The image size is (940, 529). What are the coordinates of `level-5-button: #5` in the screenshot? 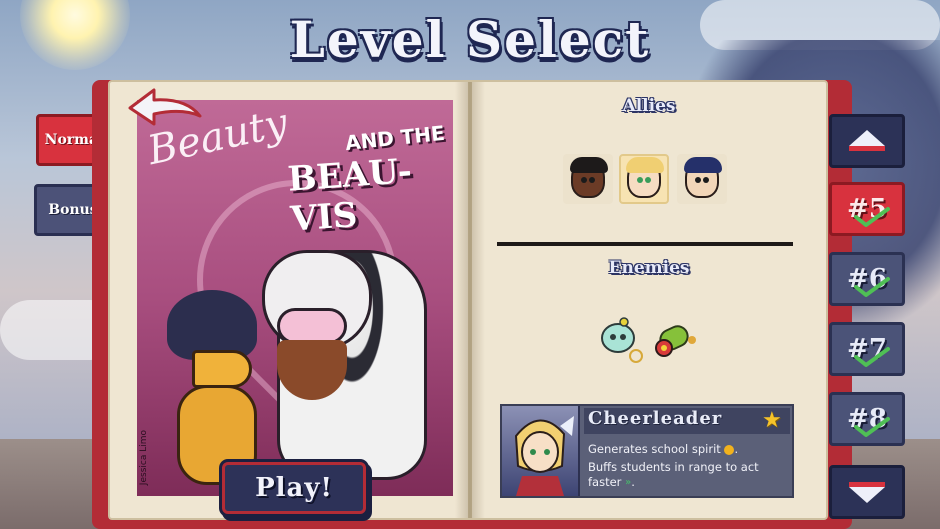 It's located at (867, 209).